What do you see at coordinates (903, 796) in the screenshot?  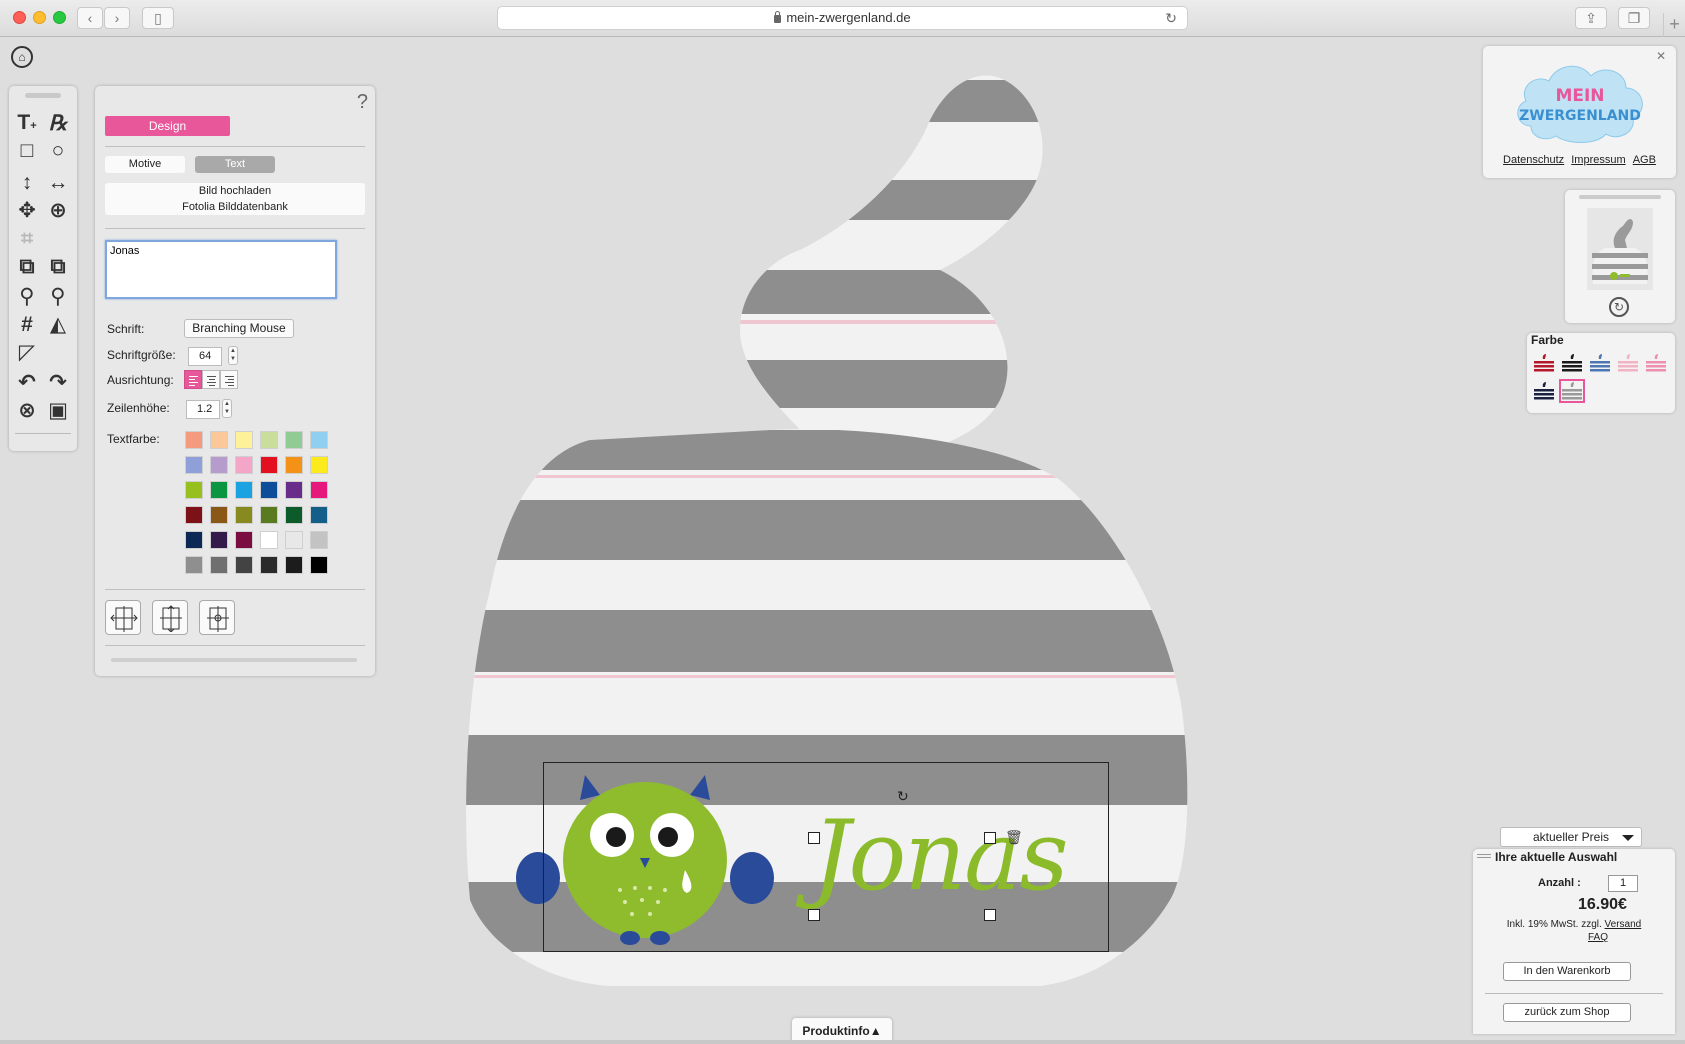 I see `rotate-icon: ↻` at bounding box center [903, 796].